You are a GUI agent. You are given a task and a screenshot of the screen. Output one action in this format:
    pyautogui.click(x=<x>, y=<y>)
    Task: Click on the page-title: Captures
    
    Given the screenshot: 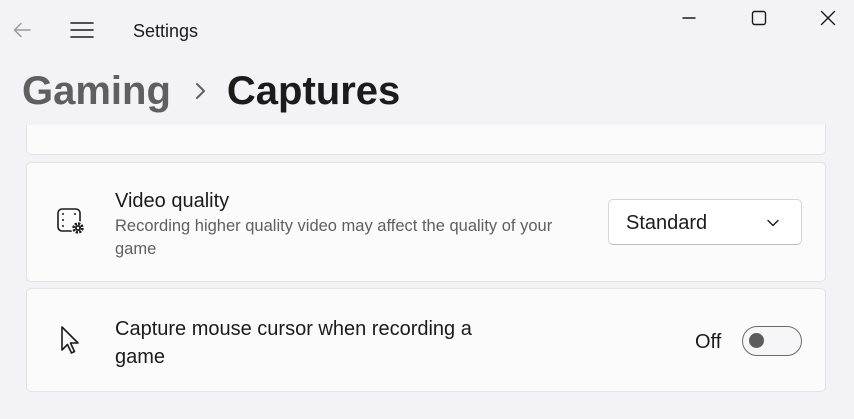 What is the action you would take?
    pyautogui.click(x=313, y=91)
    